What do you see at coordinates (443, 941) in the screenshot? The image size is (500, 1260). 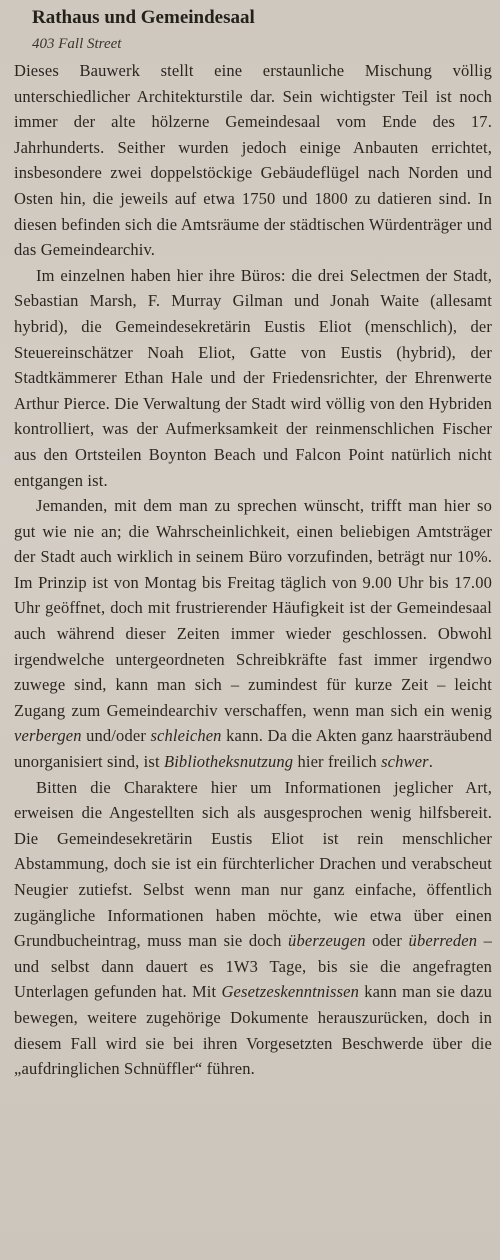 I see `skill-term: überreden` at bounding box center [443, 941].